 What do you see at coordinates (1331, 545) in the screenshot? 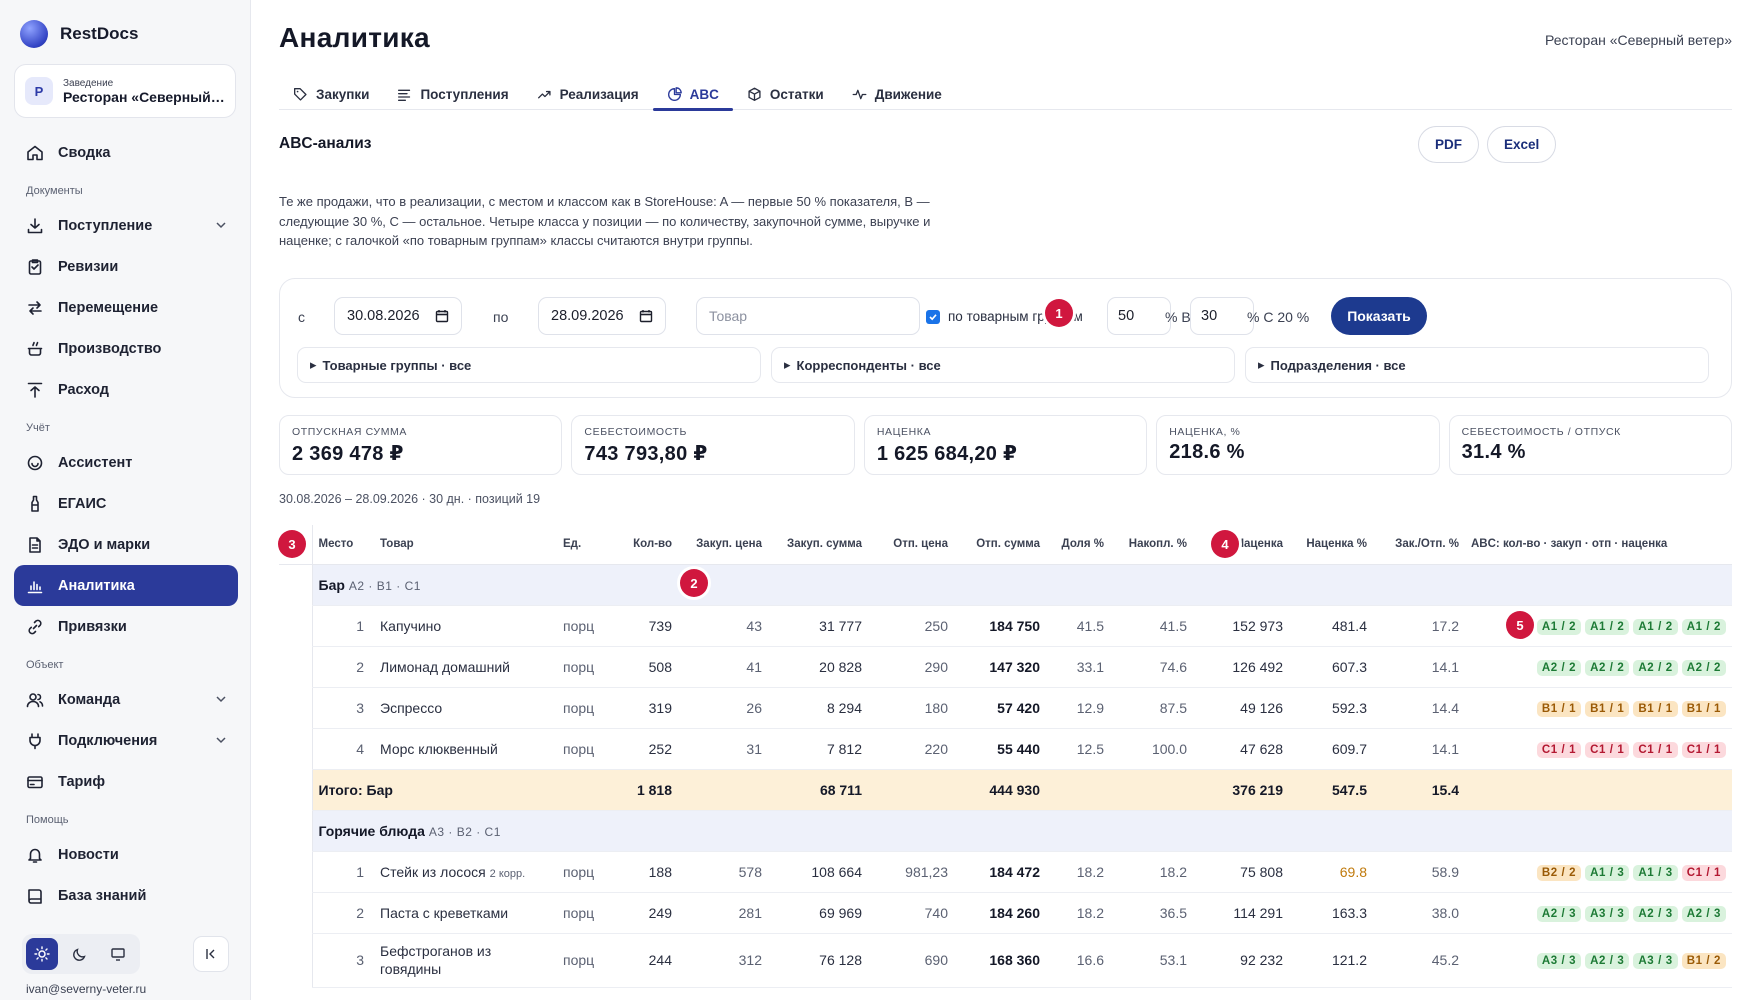
I see `column-header: Наценка %` at bounding box center [1331, 545].